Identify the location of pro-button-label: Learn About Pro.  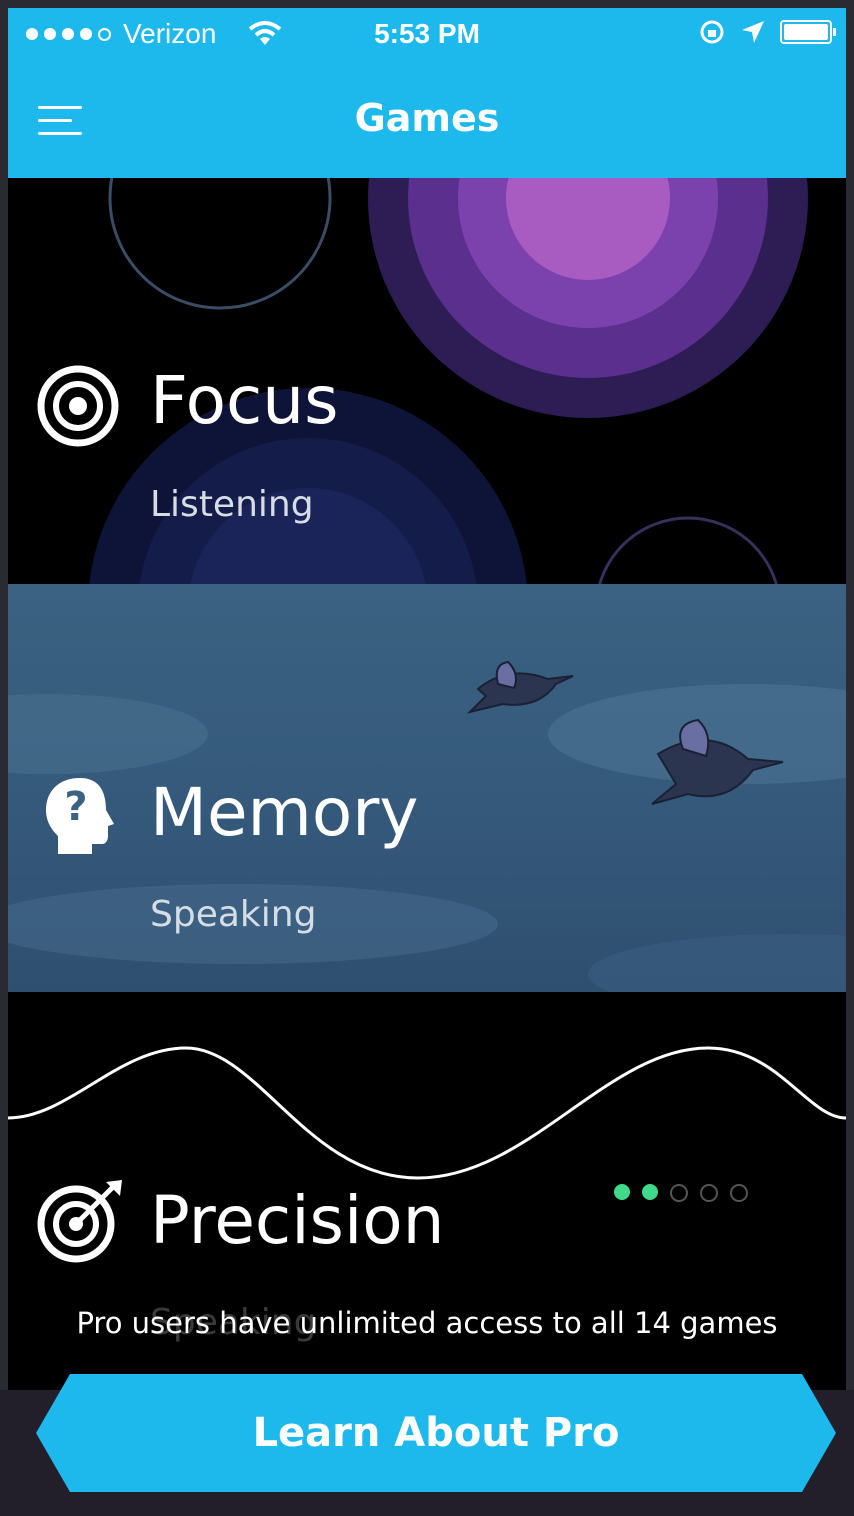
(436, 1433).